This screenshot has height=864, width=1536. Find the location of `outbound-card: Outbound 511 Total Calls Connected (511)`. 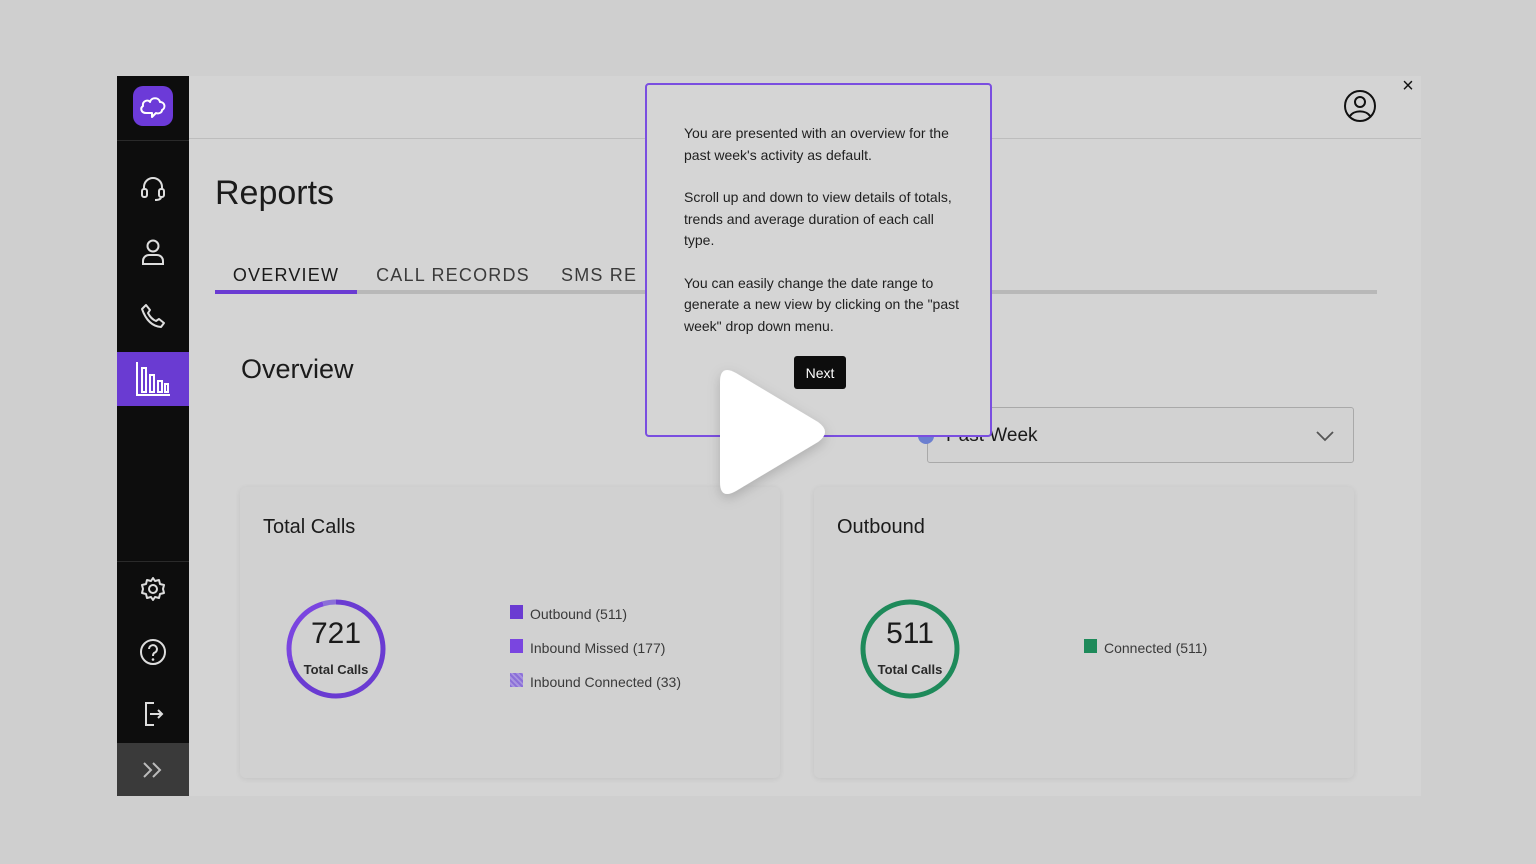

outbound-card: Outbound 511 Total Calls Connected (511) is located at coordinates (1084, 632).